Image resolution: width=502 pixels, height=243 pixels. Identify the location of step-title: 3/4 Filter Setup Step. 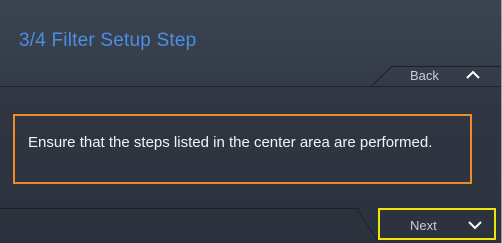
(108, 40).